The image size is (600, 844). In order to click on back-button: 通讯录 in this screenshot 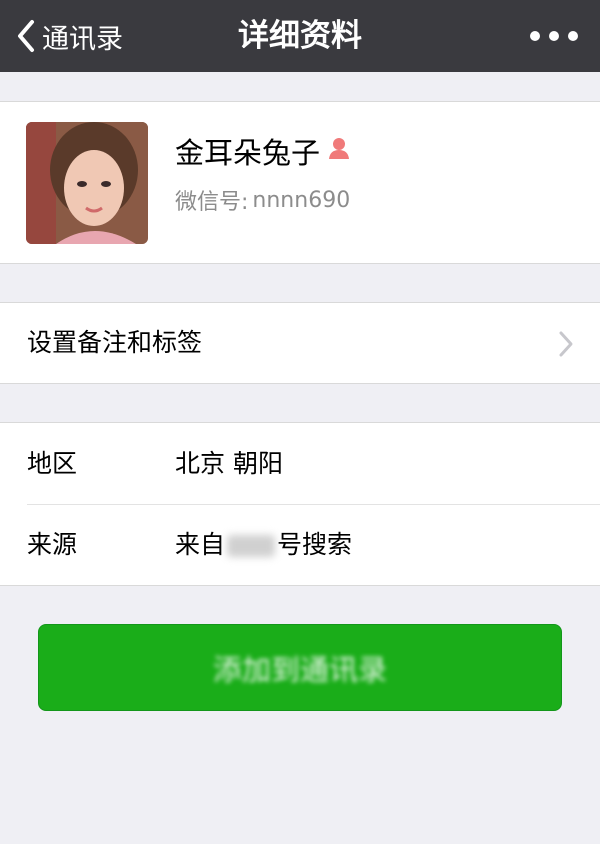, I will do `click(69, 36)`.